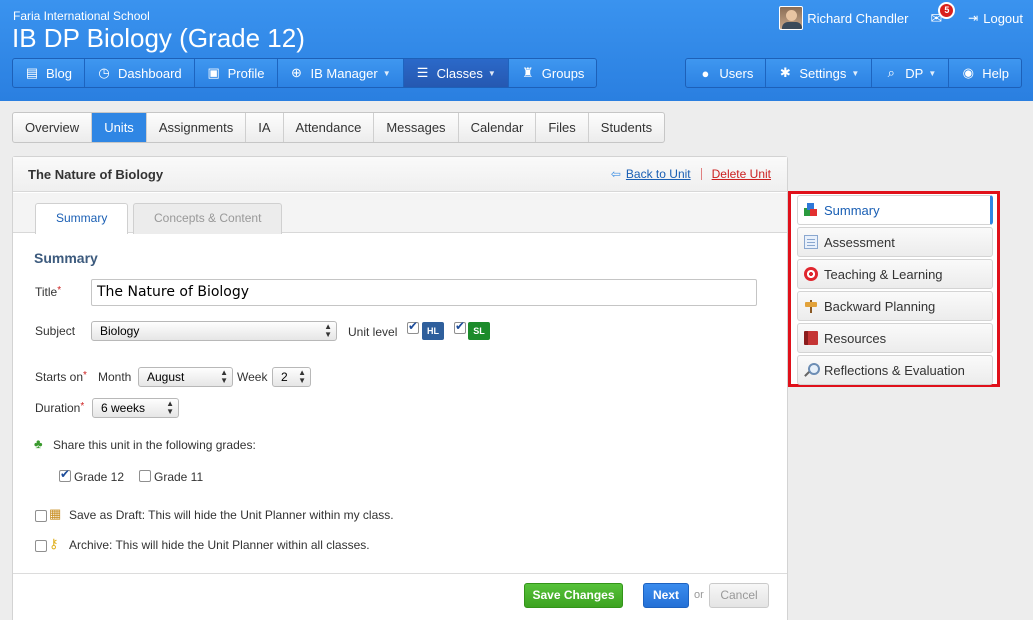 This screenshot has height=620, width=1033. I want to click on duration-label: Duration*, so click(60, 408).